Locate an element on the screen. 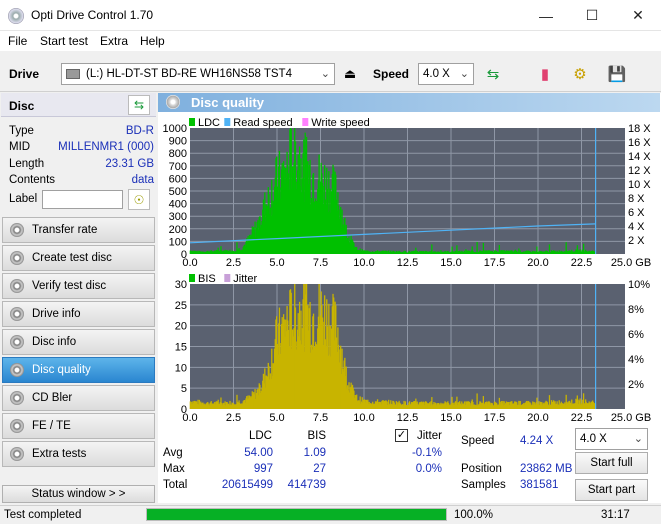 Image resolution: width=661 pixels, height=524 pixels. y2-tick-label: 18 X is located at coordinates (639, 129).